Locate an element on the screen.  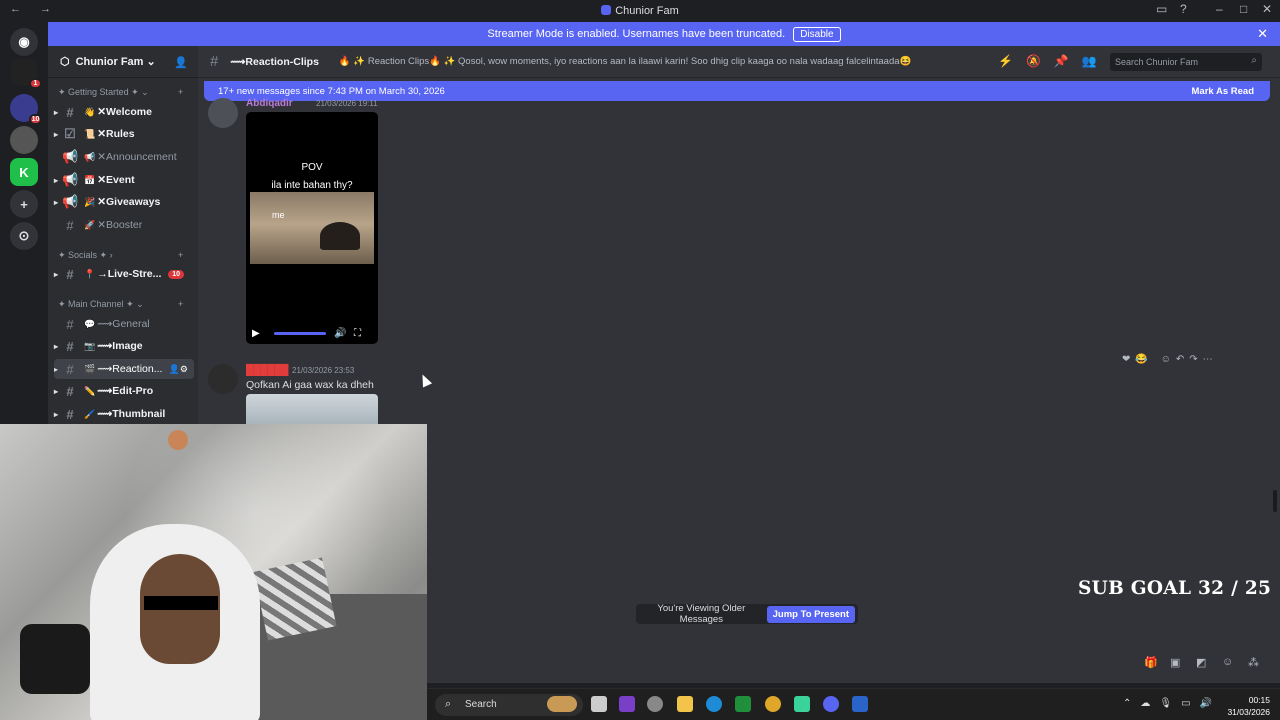
server-header: ⬡ Chunior Fam ⌄ 👤 is located at coordinates (123, 62).